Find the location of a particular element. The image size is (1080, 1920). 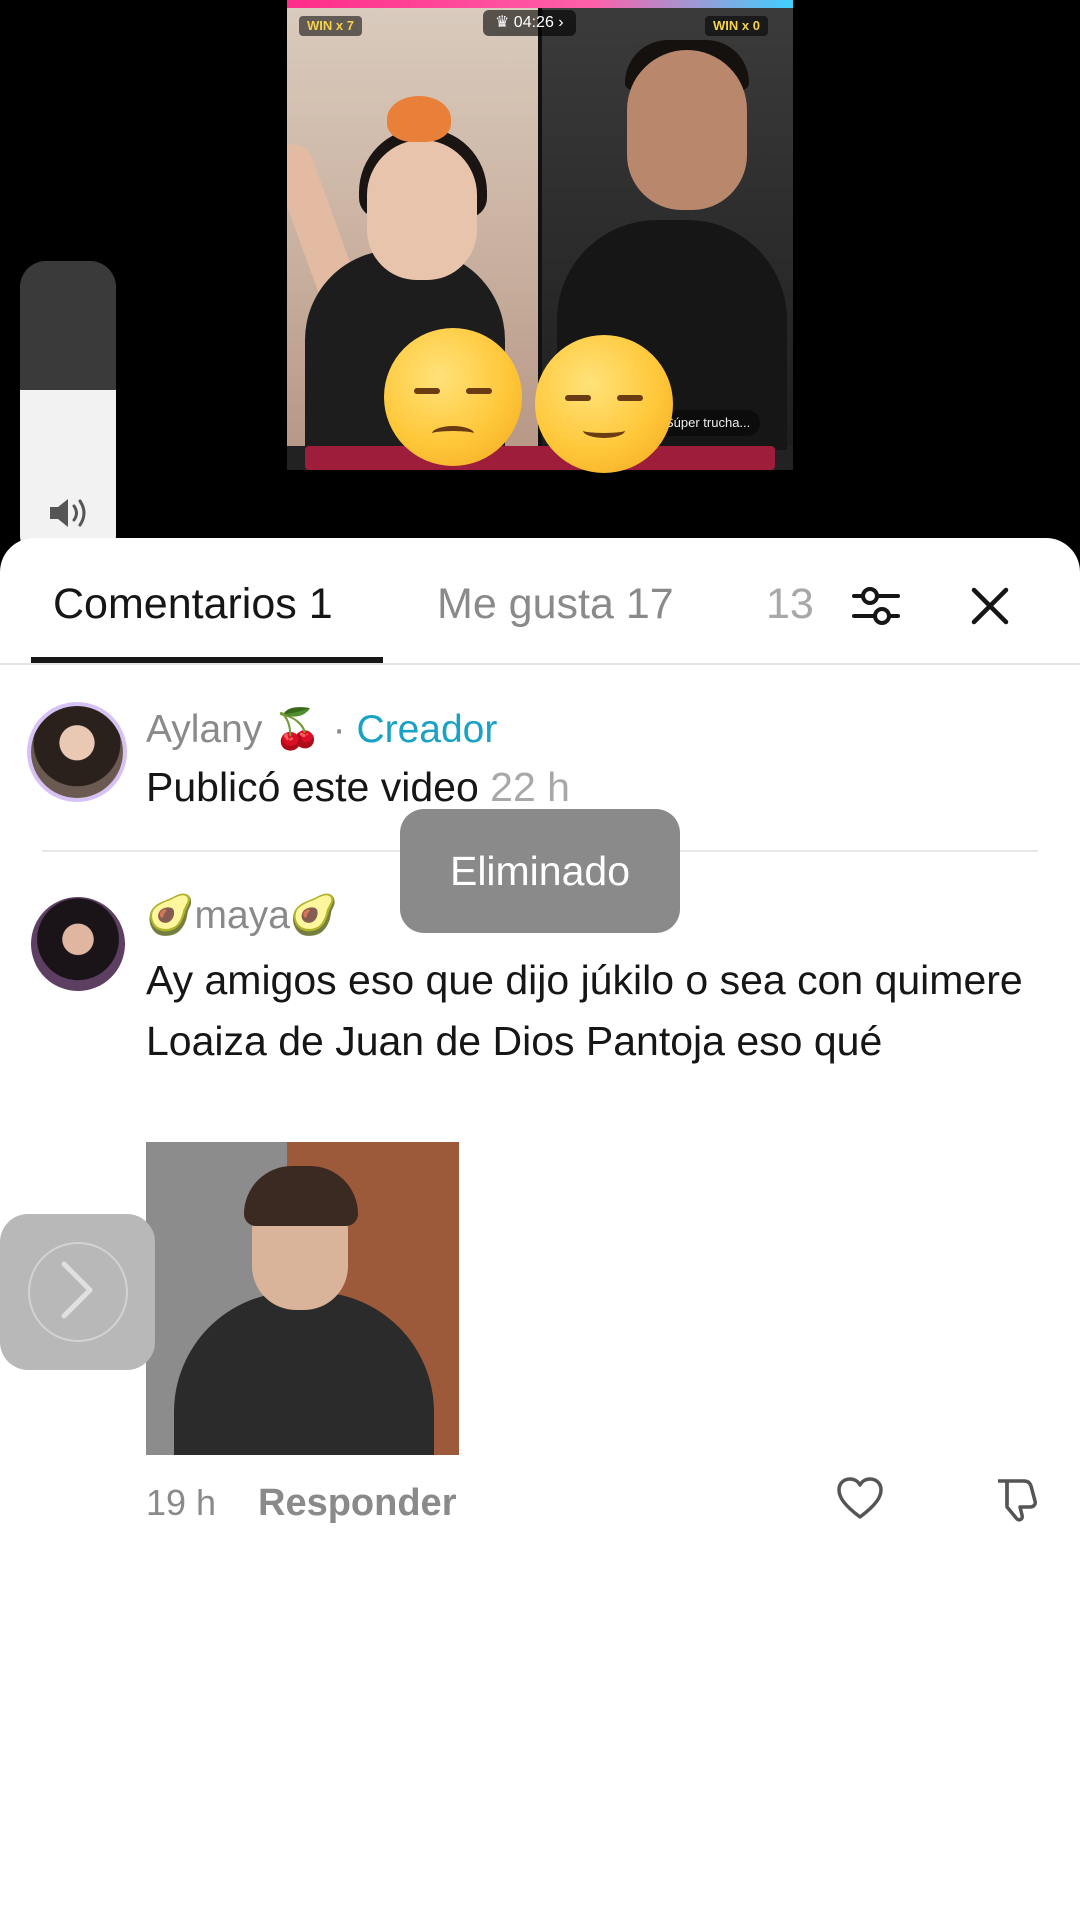

tab-me-gusta: Me gusta 17 is located at coordinates (555, 604).